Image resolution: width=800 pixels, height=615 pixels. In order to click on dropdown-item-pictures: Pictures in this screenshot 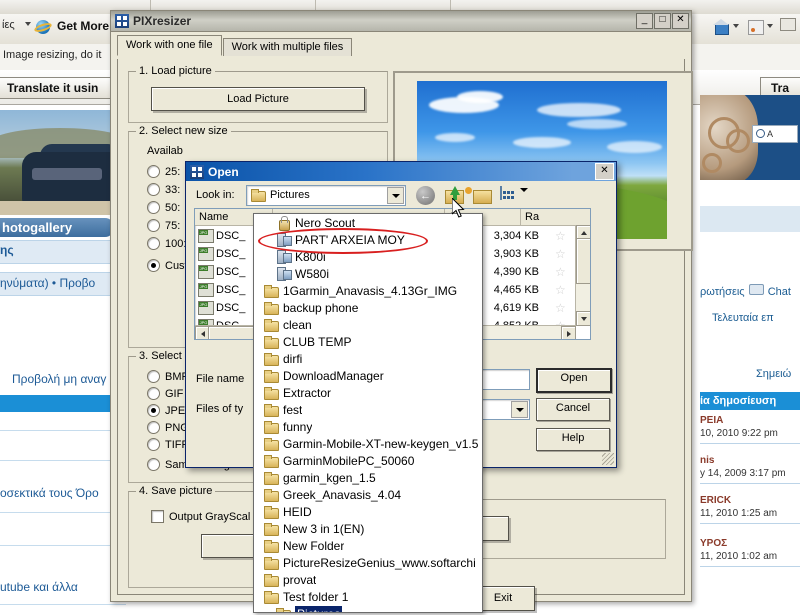, I will do `click(368, 608)`.